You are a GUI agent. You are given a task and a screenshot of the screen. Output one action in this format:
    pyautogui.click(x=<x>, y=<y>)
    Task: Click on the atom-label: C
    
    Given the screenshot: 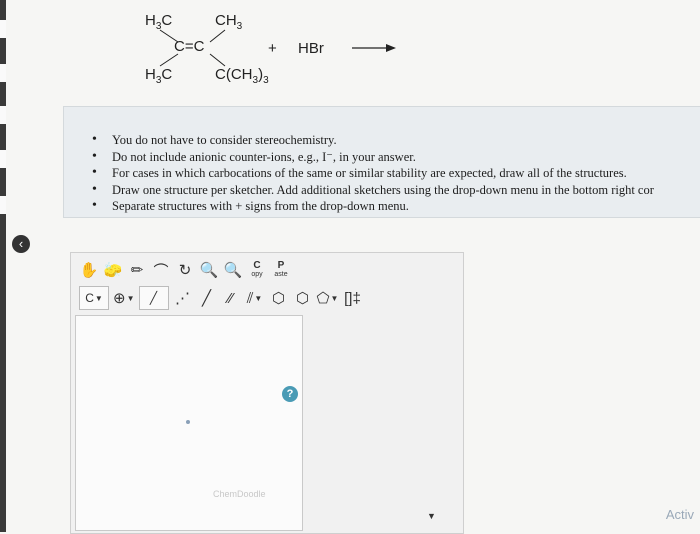 What is the action you would take?
    pyautogui.click(x=89, y=298)
    